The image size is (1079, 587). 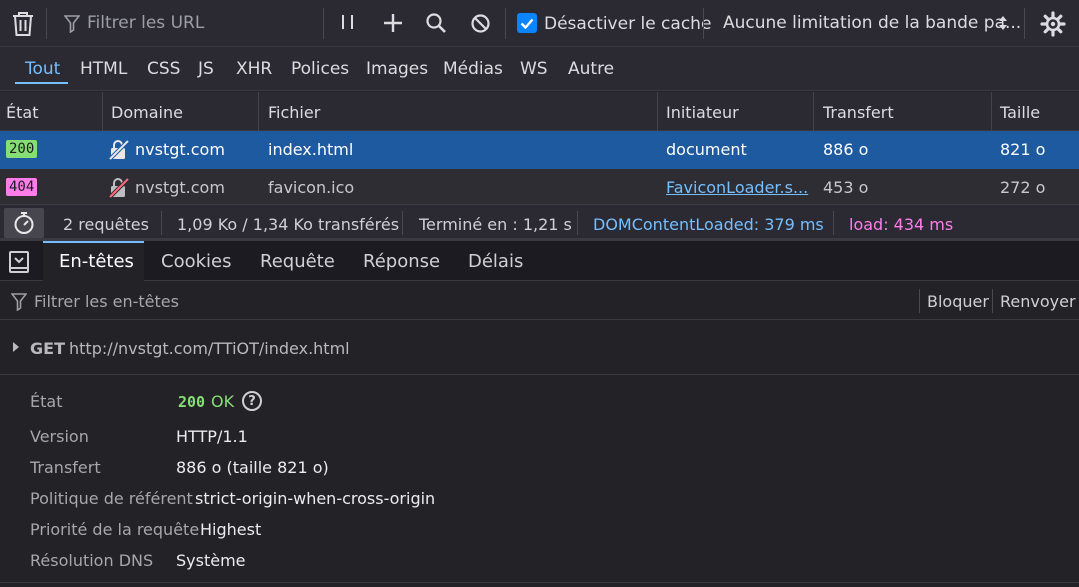 What do you see at coordinates (539, 348) in the screenshot?
I see `request-summary-line: GET http://nvstgt.com/TTiOT/index.html` at bounding box center [539, 348].